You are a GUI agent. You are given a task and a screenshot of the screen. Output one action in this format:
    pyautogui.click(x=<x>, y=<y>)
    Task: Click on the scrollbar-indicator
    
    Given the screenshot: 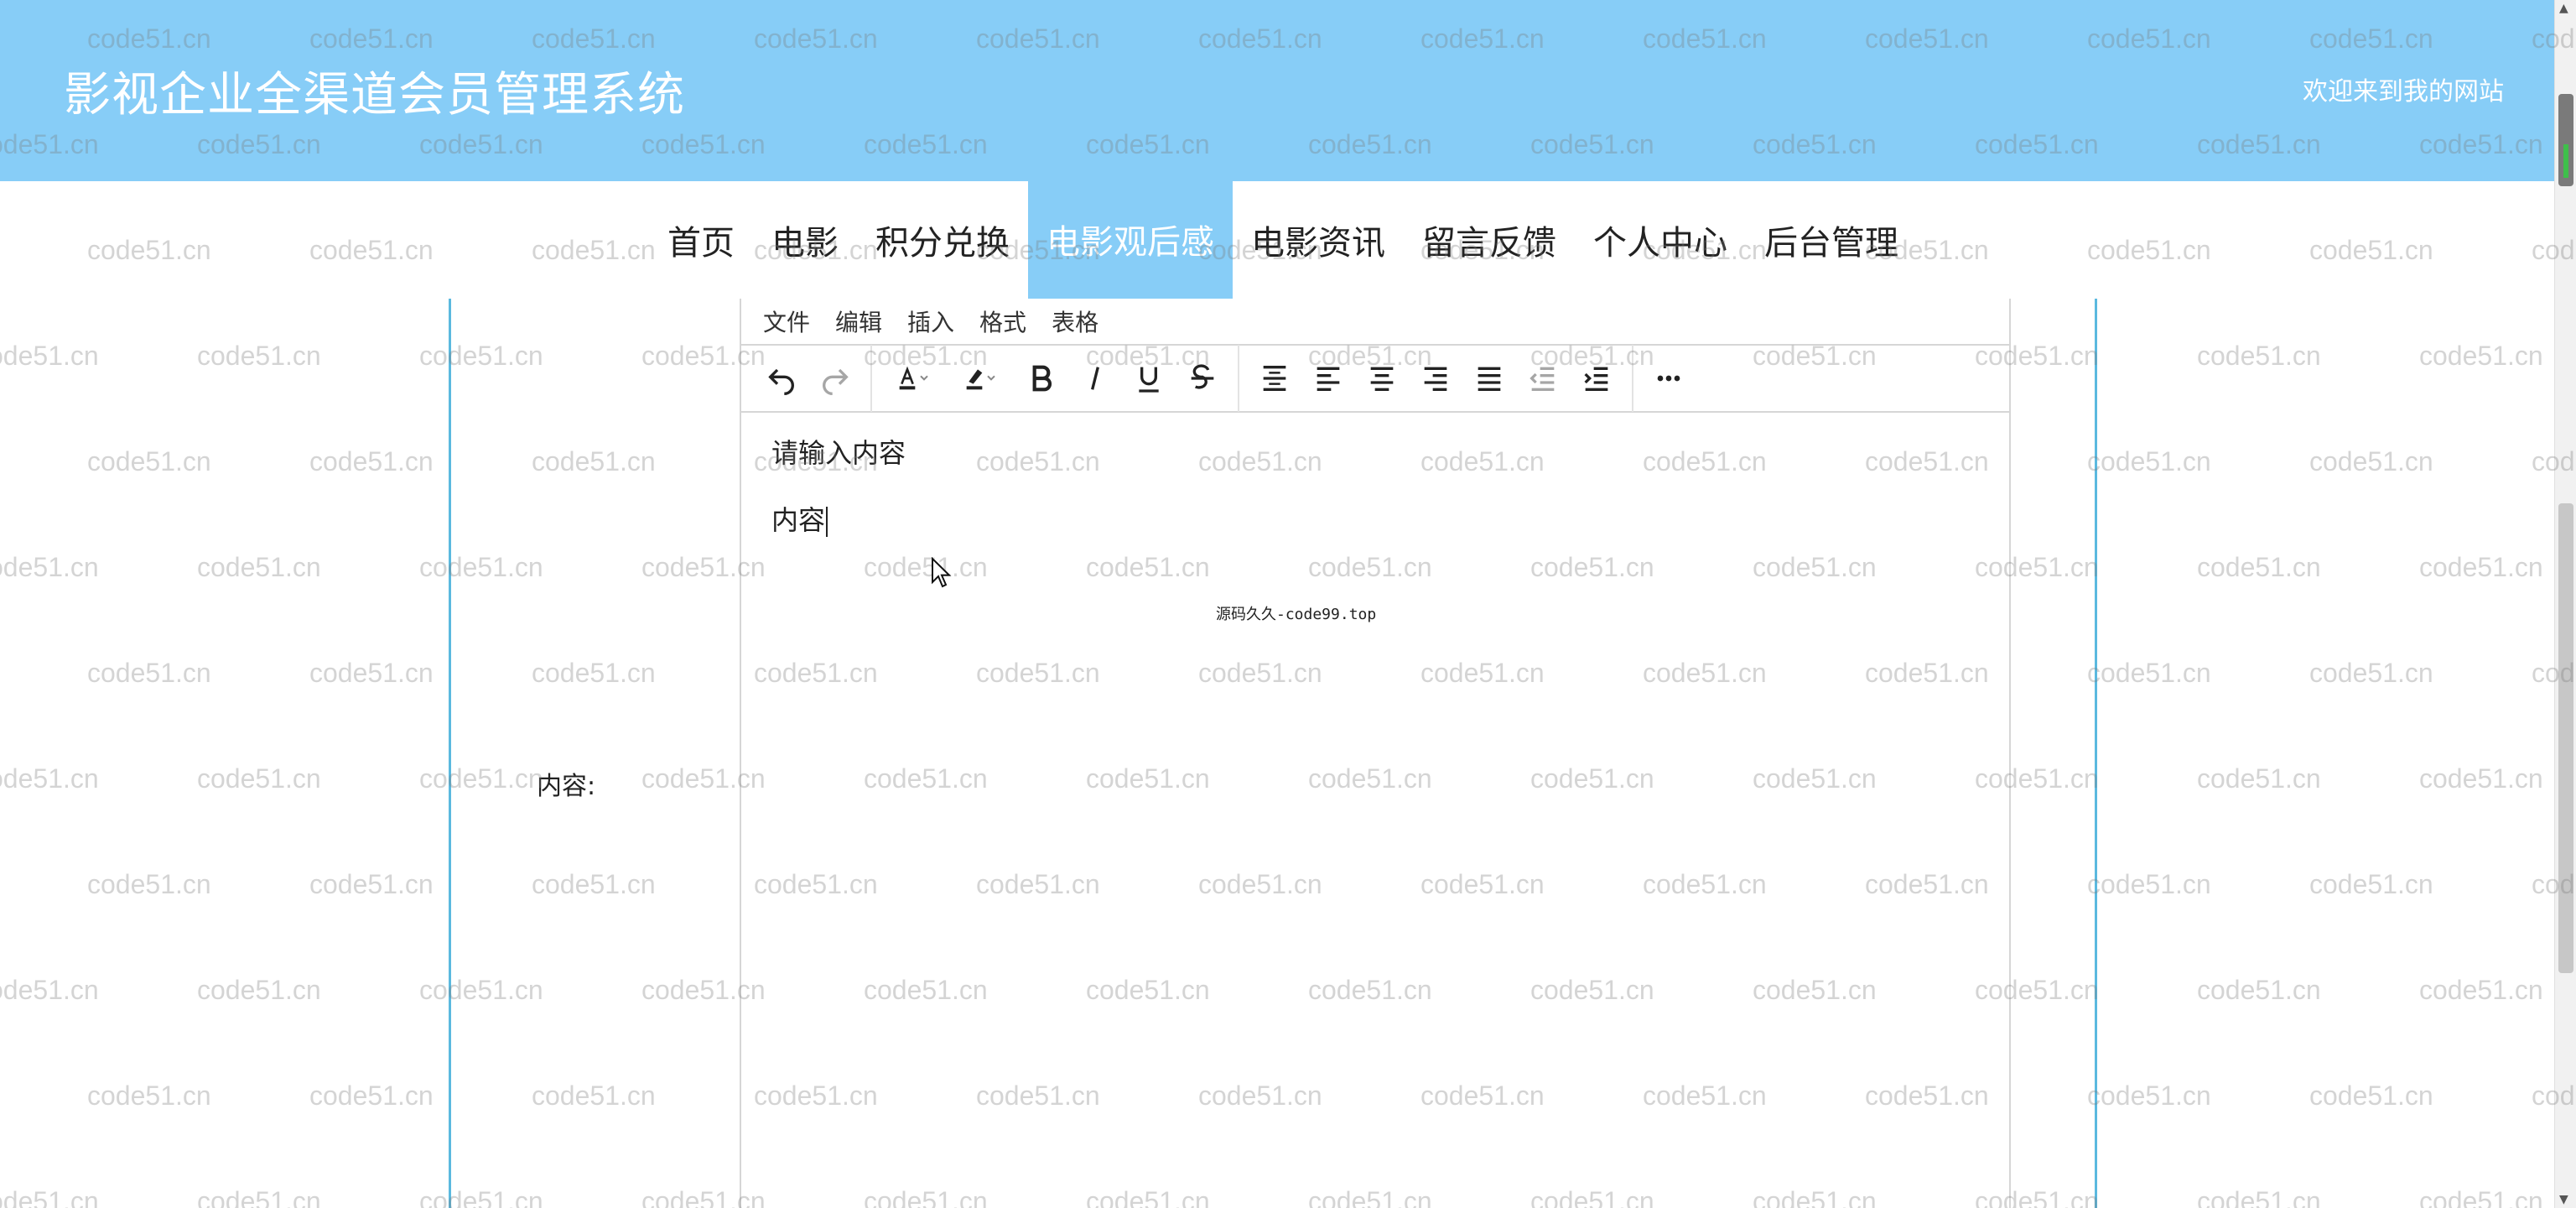 What is the action you would take?
    pyautogui.click(x=2565, y=140)
    